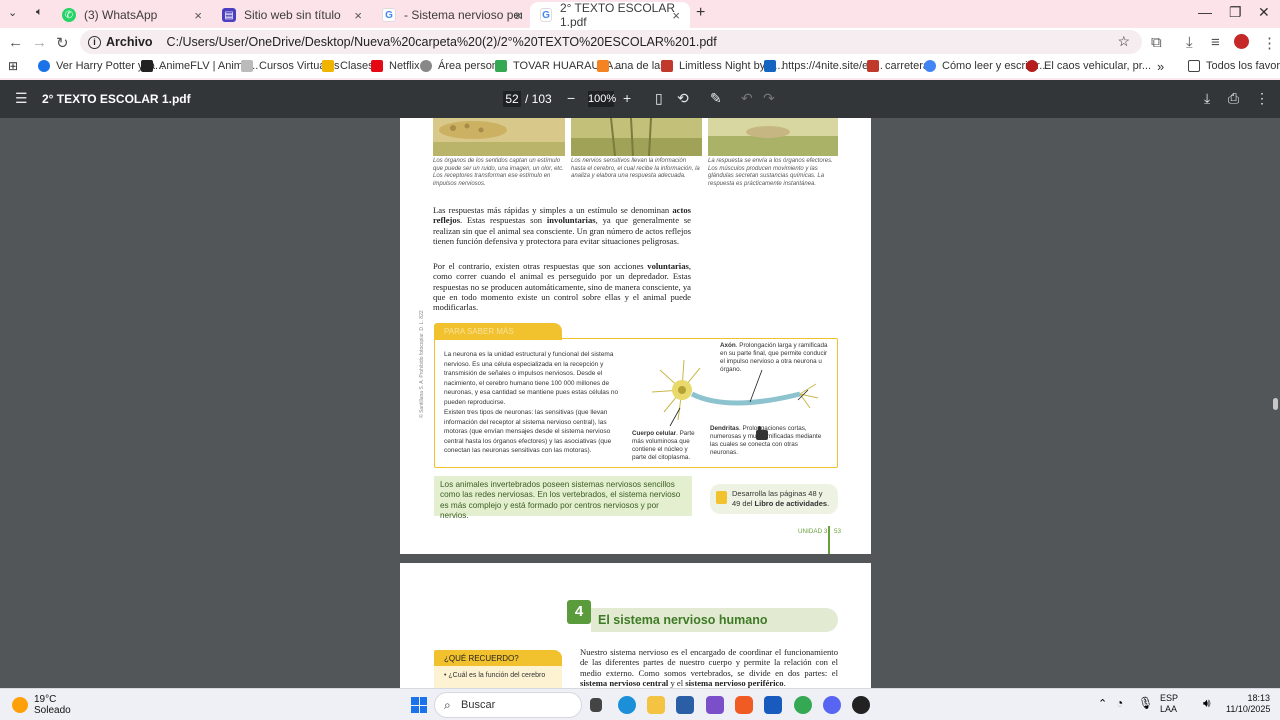  What do you see at coordinates (700, 13) in the screenshot?
I see `new-tab-button: +` at bounding box center [700, 13].